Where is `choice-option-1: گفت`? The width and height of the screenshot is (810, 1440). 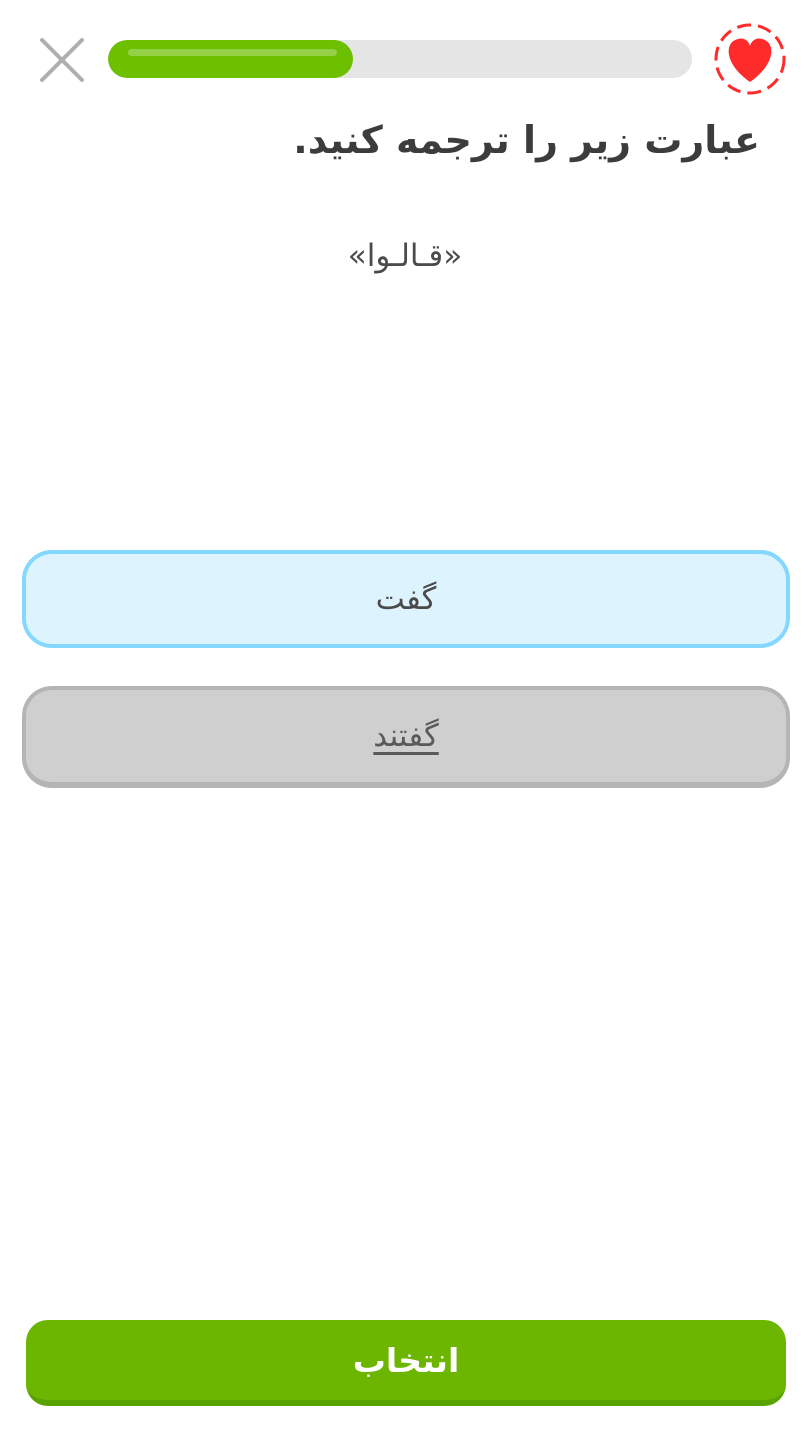
choice-option-1: گفت is located at coordinates (406, 599).